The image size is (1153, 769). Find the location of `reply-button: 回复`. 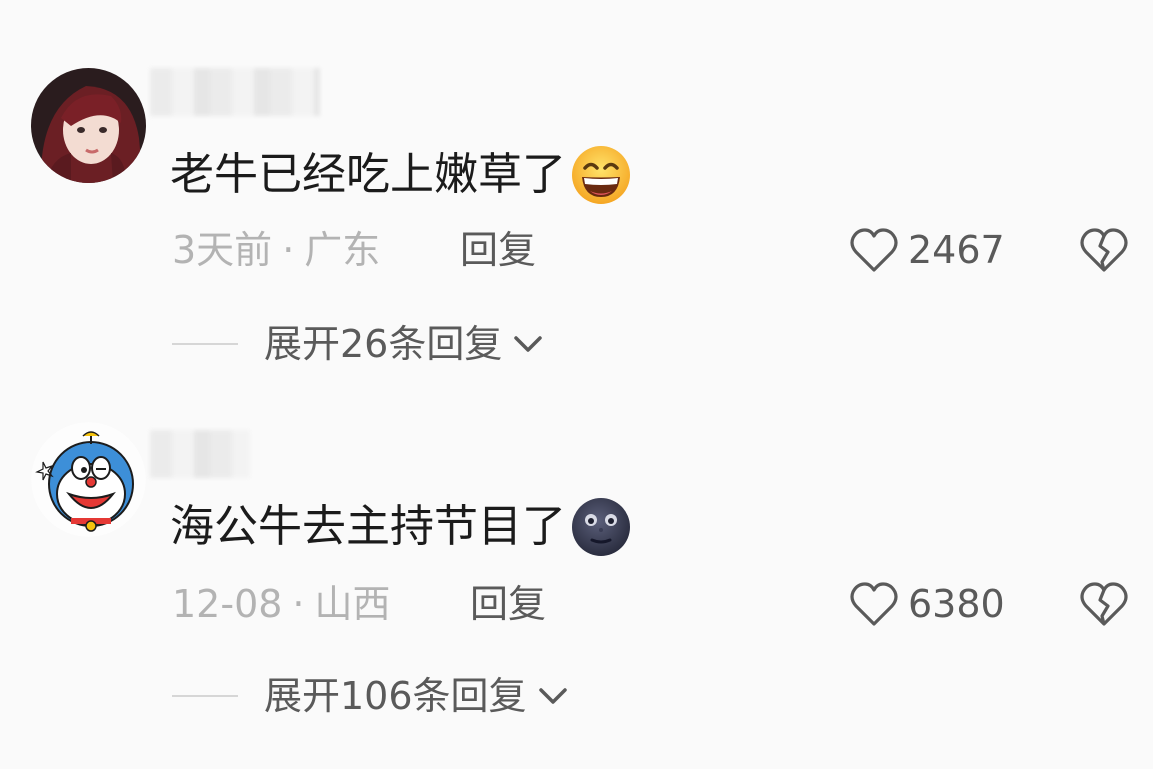

reply-button: 回复 is located at coordinates (508, 604).